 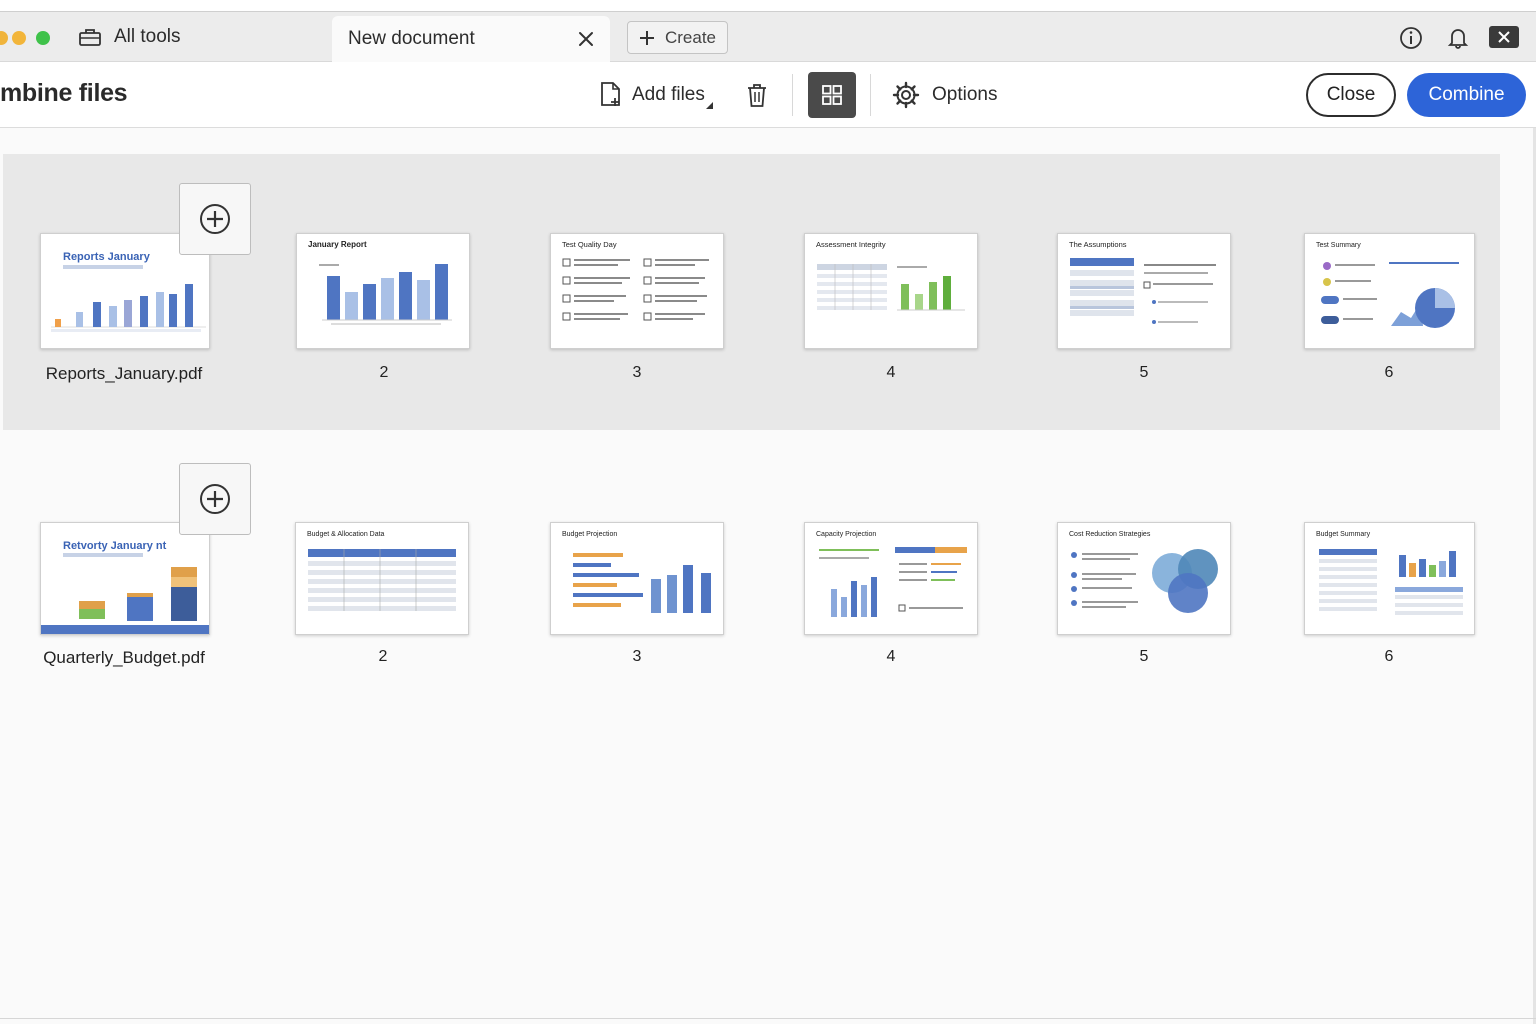 I want to click on window-minimize-button, so click(x=19, y=38).